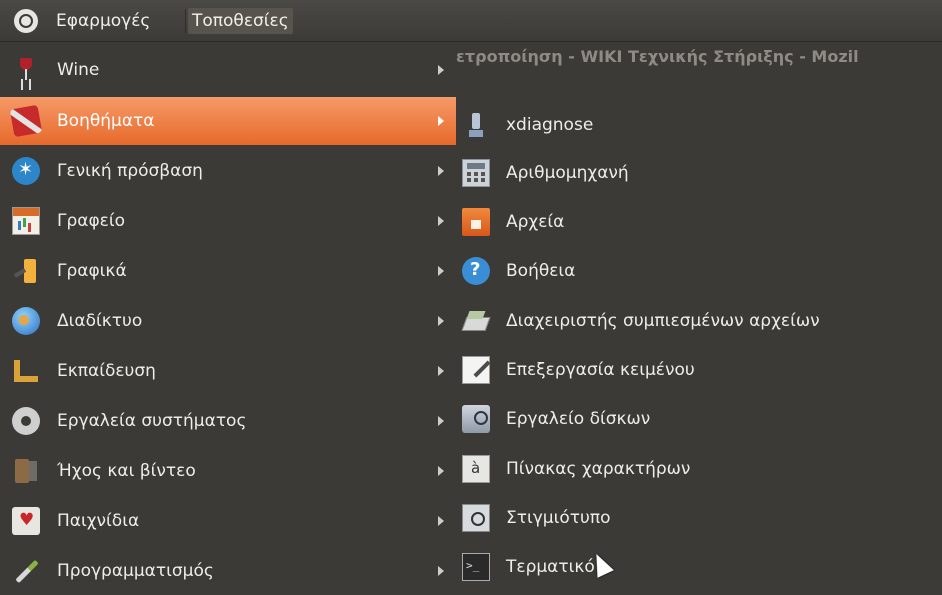 The image size is (942, 595). I want to click on submenu-item-label: Επεξεργασία κειμένου, so click(600, 370).